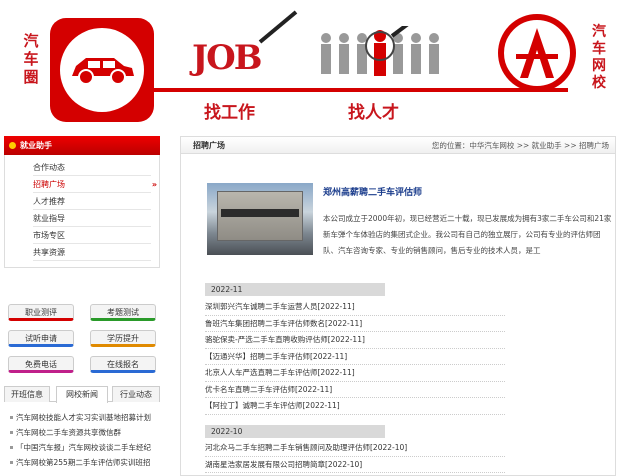 The height and width of the screenshot is (476, 620). Describe the element at coordinates (84, 462) in the screenshot. I see `list-item: 汽车网校第255期二手车评估师实训班招` at that location.